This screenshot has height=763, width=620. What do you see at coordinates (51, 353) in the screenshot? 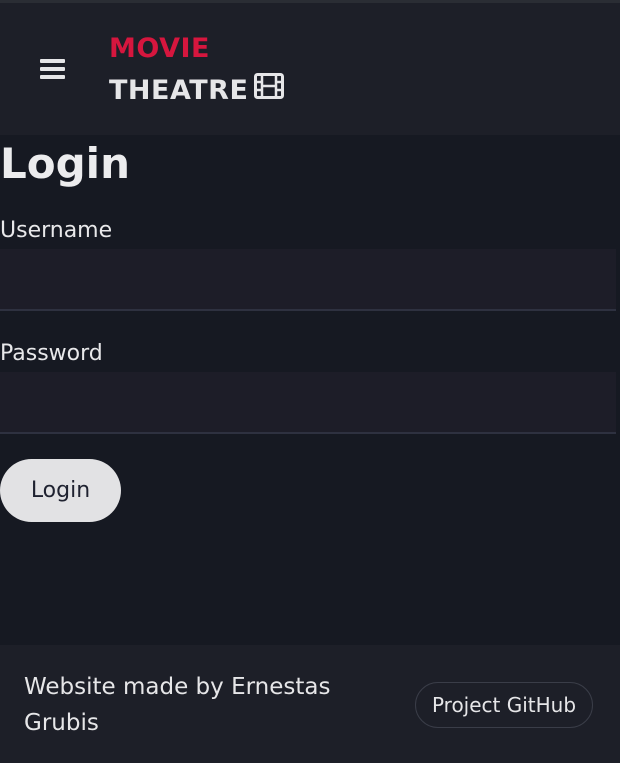
I see `password-label: Password` at bounding box center [51, 353].